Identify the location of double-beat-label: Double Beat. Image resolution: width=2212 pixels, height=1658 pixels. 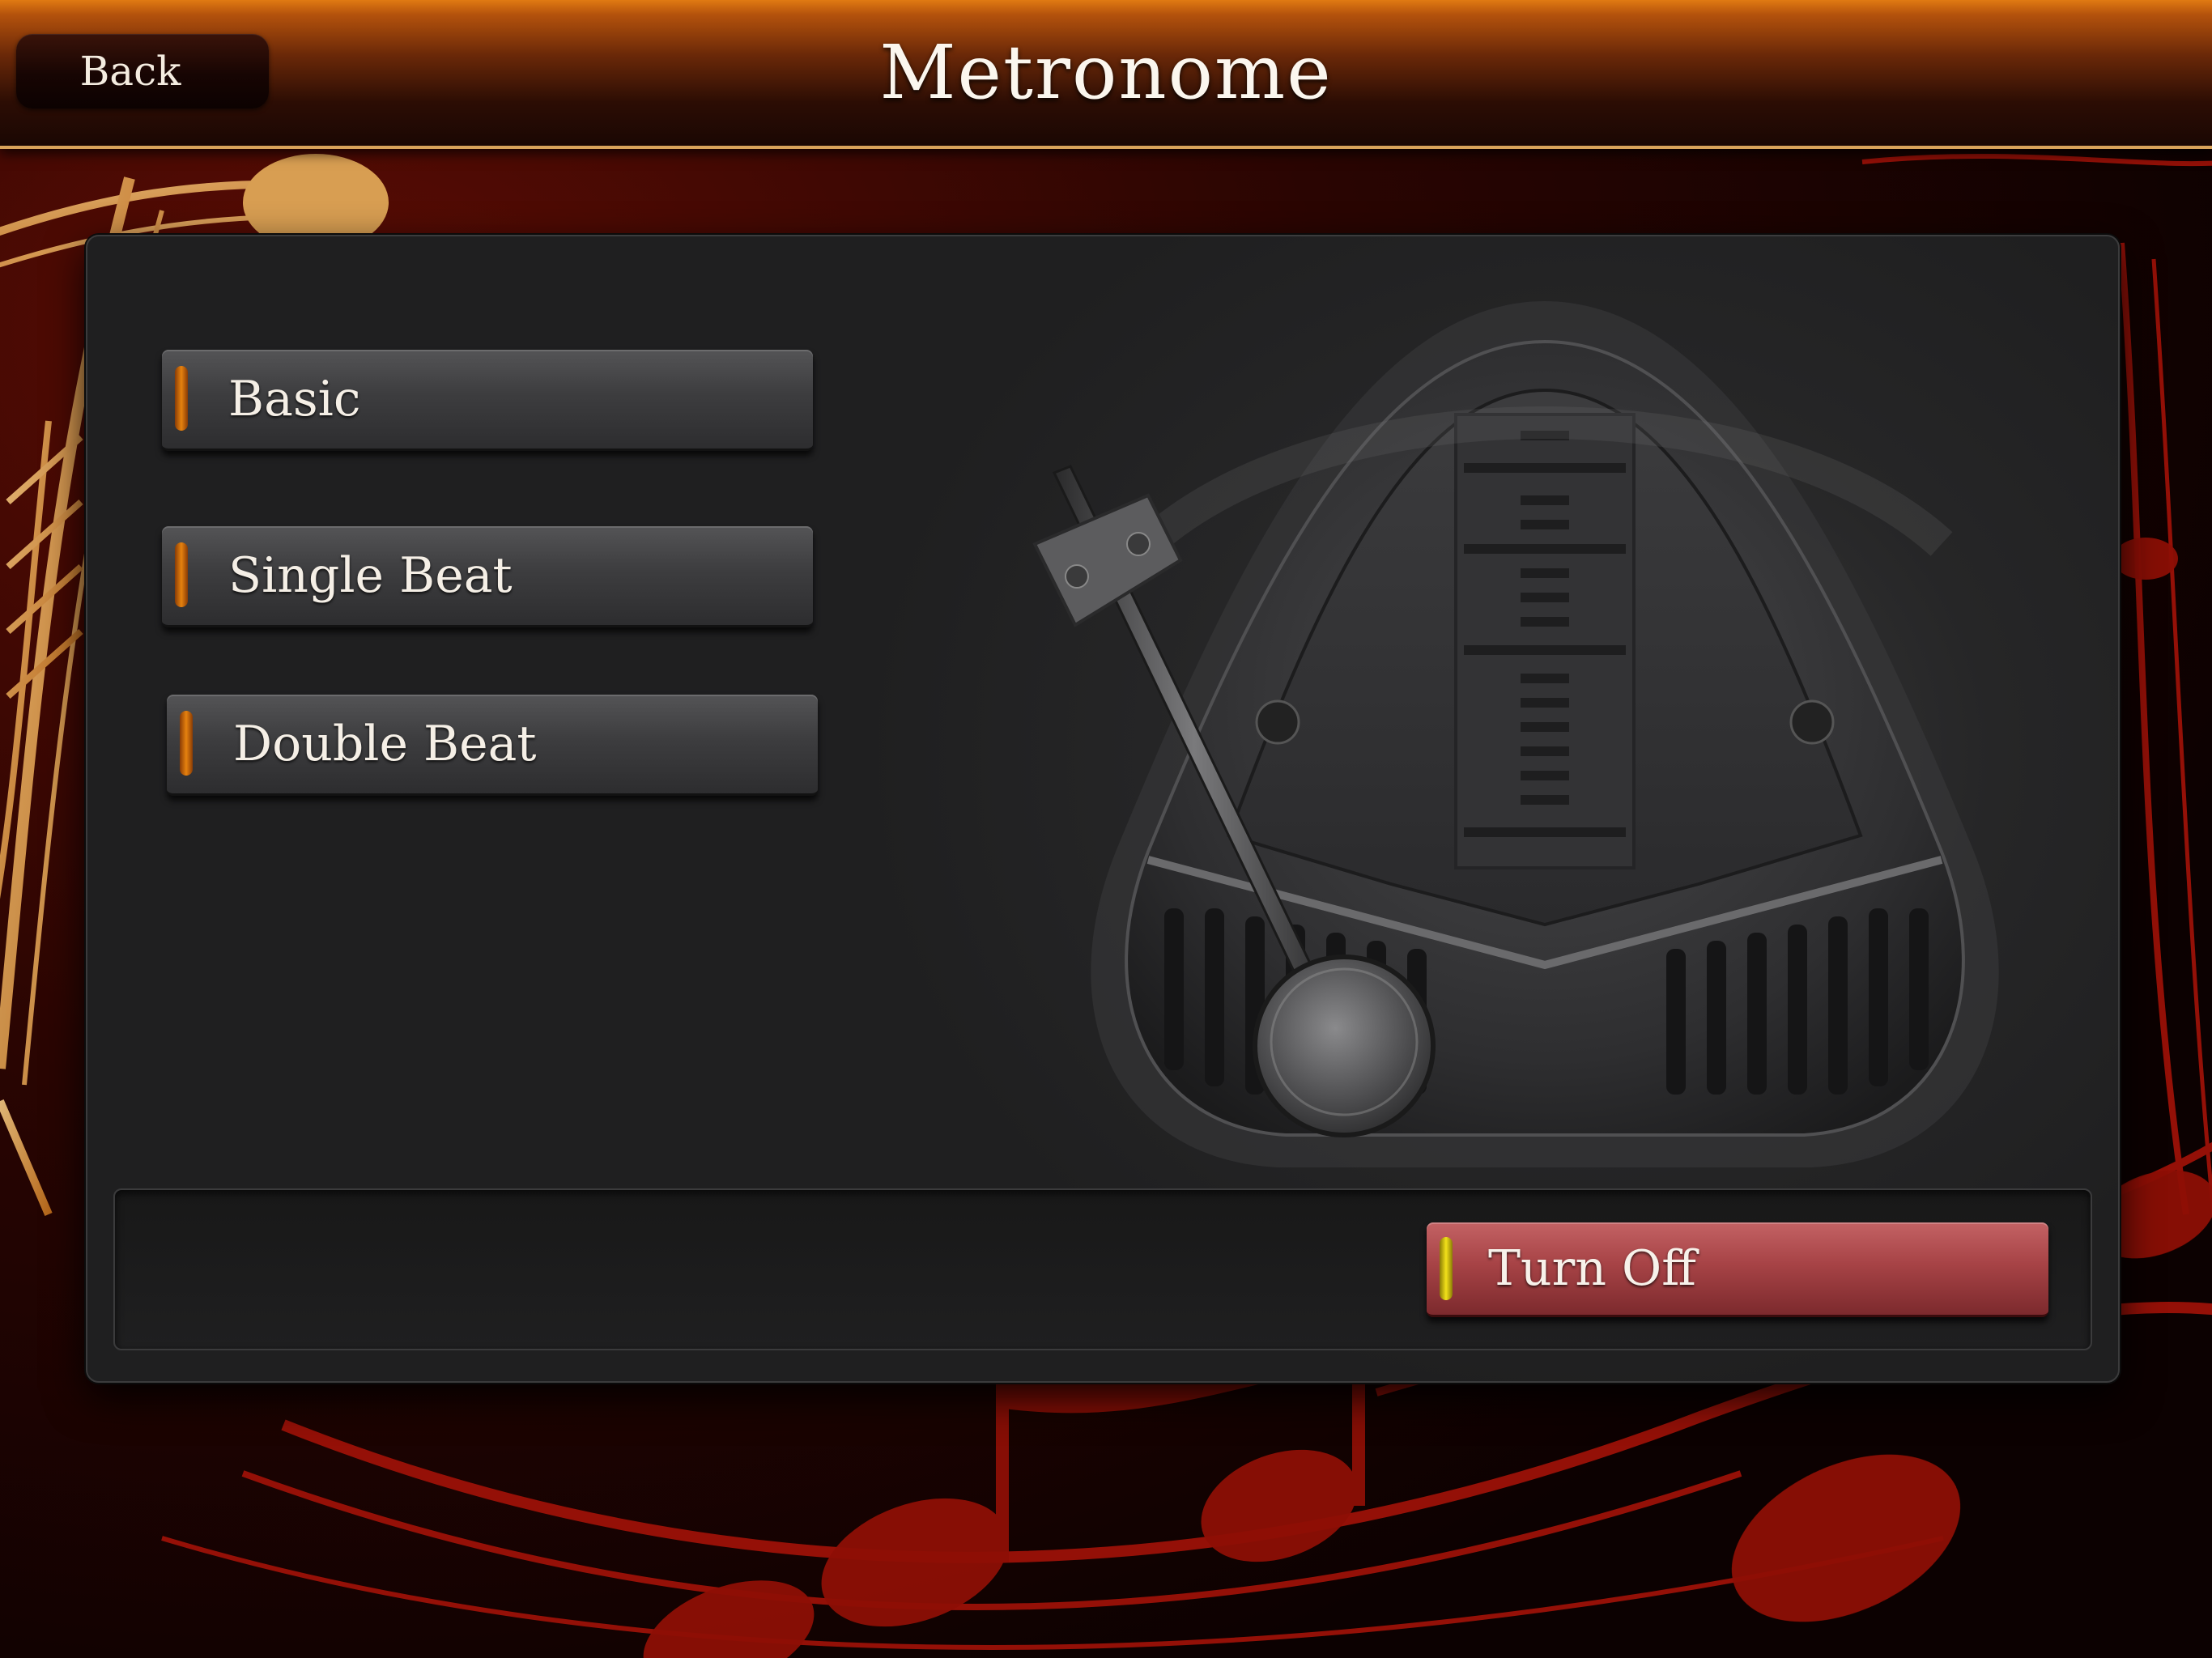
(385, 744).